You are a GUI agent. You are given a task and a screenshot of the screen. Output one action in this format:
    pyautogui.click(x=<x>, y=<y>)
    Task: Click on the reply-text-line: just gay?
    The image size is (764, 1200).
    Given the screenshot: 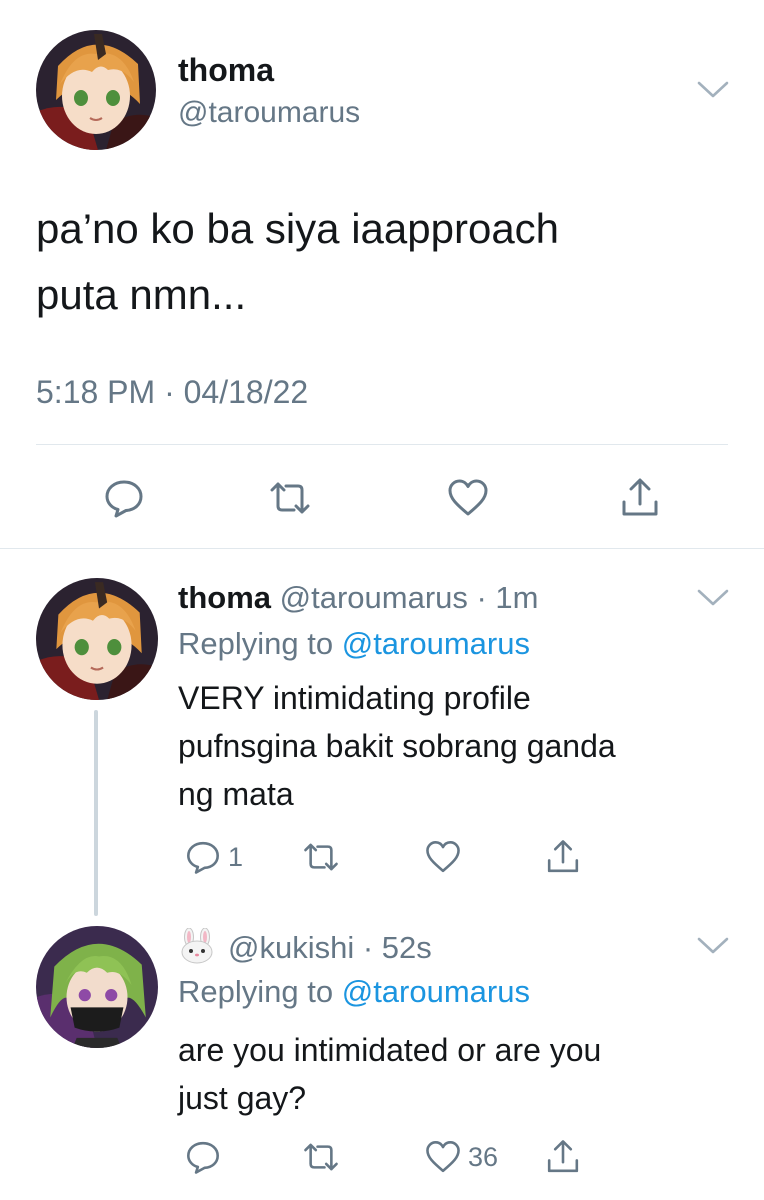 What is the action you would take?
    pyautogui.click(x=242, y=1098)
    